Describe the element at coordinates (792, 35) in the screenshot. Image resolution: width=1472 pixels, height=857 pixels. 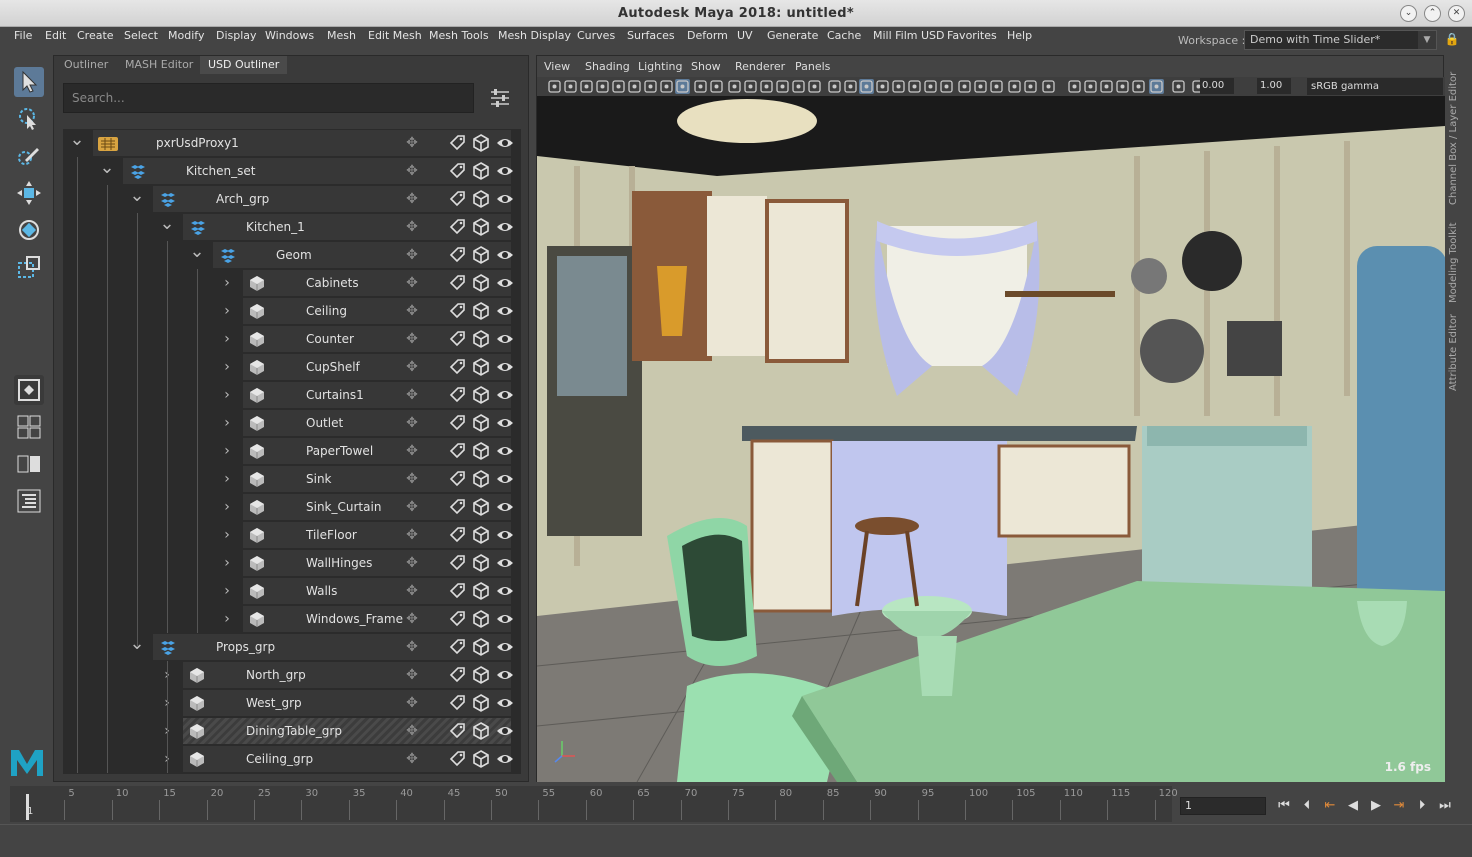
I see `menu-generate: Generate` at that location.